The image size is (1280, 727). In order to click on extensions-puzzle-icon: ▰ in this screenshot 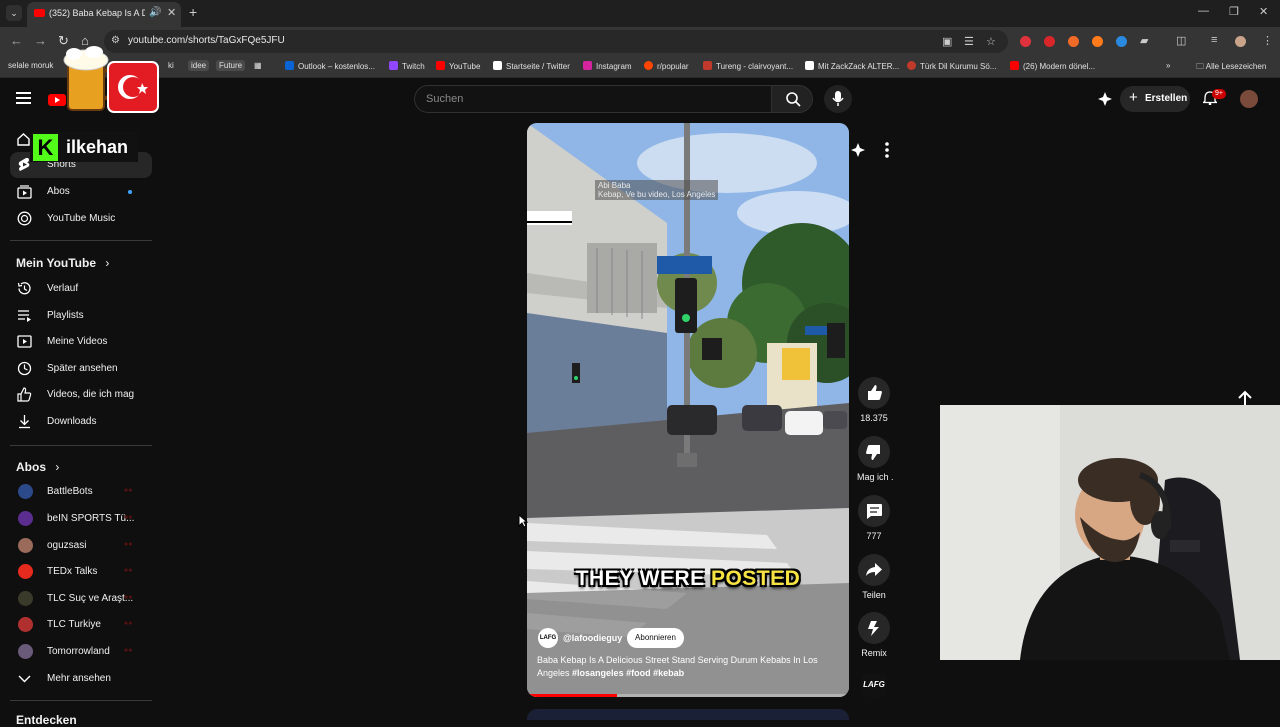, I will do `click(1144, 40)`.